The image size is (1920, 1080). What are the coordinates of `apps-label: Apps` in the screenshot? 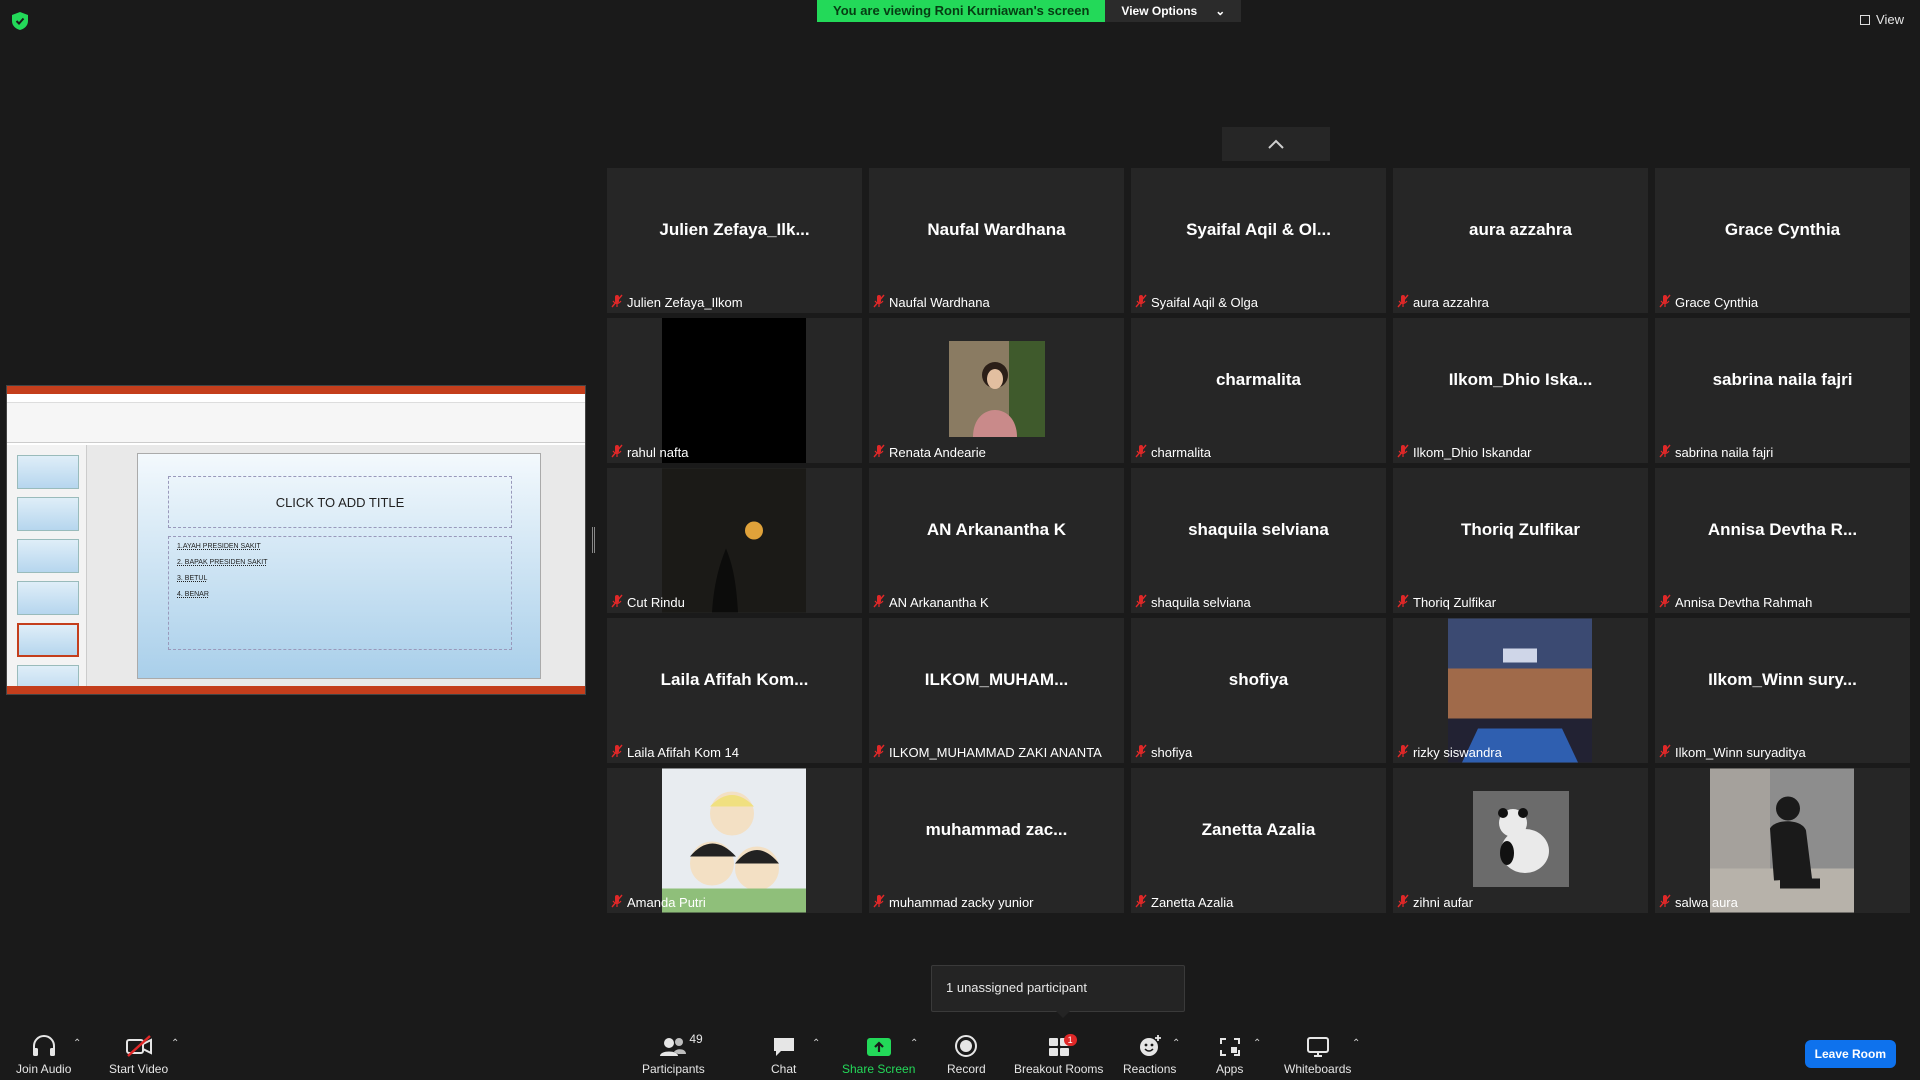 It's located at (1230, 1069).